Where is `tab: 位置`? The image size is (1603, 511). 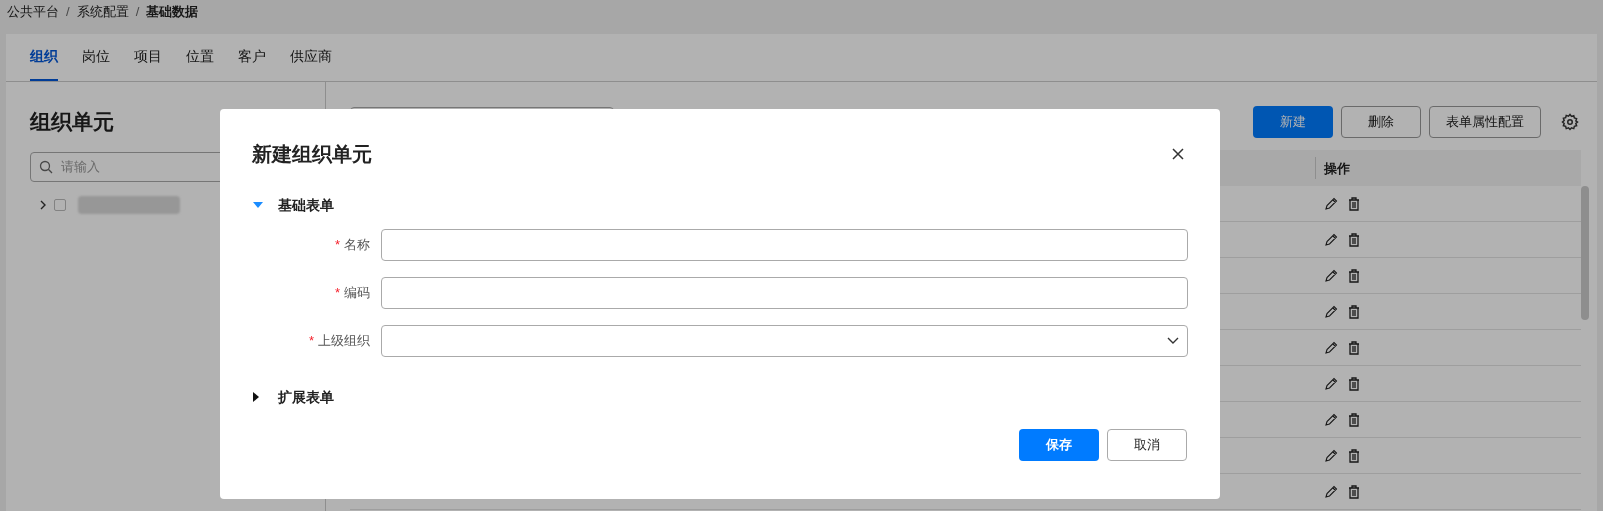 tab: 位置 is located at coordinates (200, 57).